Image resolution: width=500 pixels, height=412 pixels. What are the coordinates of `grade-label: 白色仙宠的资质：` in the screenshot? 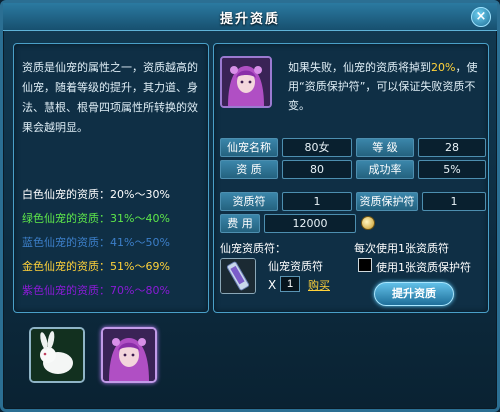 It's located at (66, 194).